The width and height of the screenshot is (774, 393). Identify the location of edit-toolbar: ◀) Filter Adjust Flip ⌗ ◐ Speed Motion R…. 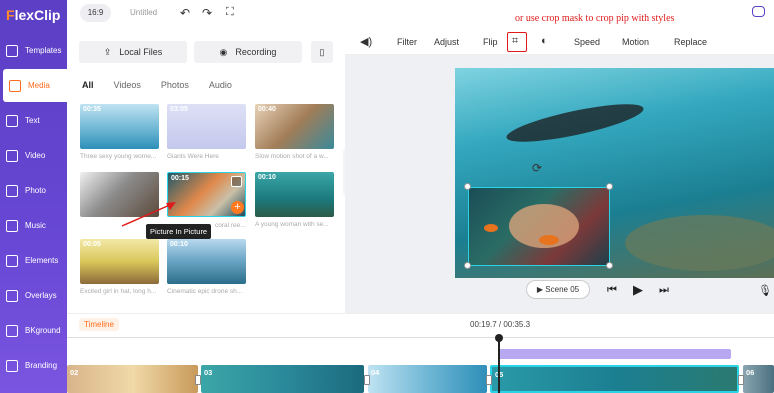
(559, 42).